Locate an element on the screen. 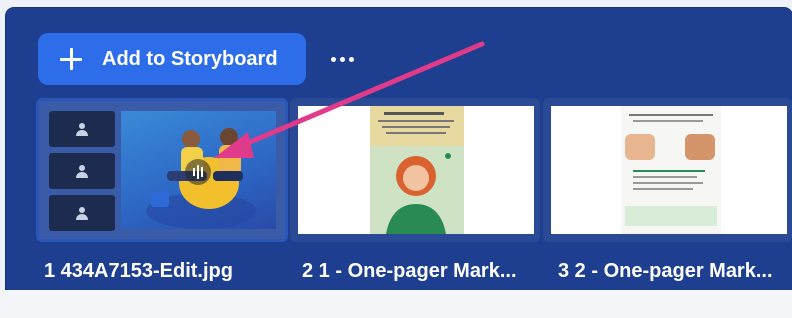  add-to-storyboard-label: Add to Storyboard is located at coordinates (190, 58).